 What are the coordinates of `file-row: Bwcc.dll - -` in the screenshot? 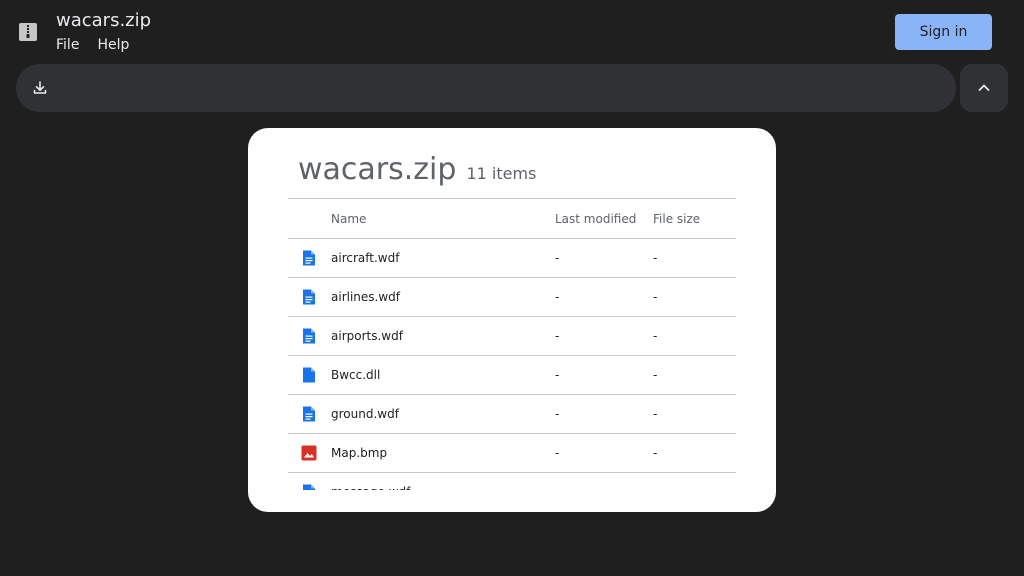 It's located at (512, 375).